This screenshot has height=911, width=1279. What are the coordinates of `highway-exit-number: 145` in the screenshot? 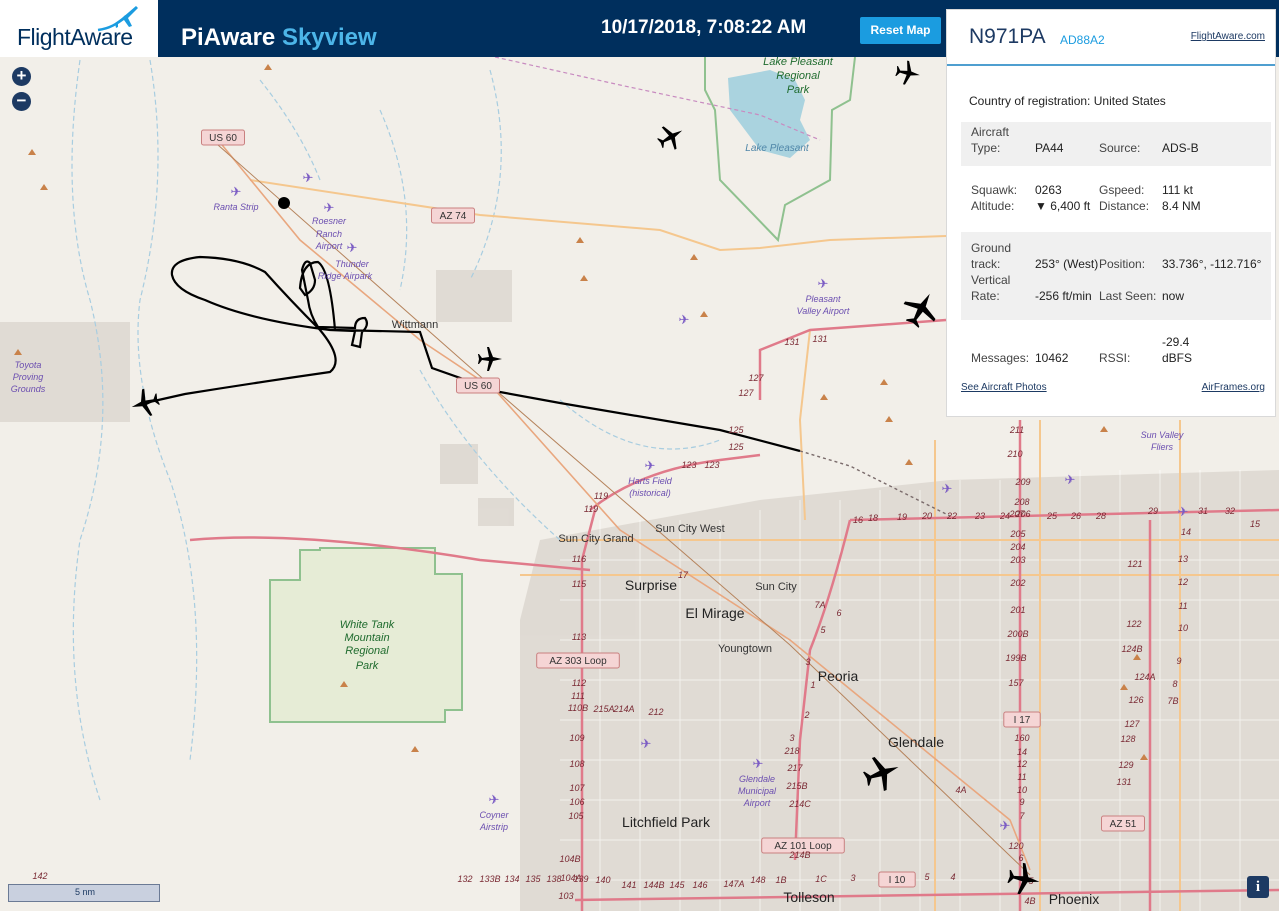 It's located at (677, 885).